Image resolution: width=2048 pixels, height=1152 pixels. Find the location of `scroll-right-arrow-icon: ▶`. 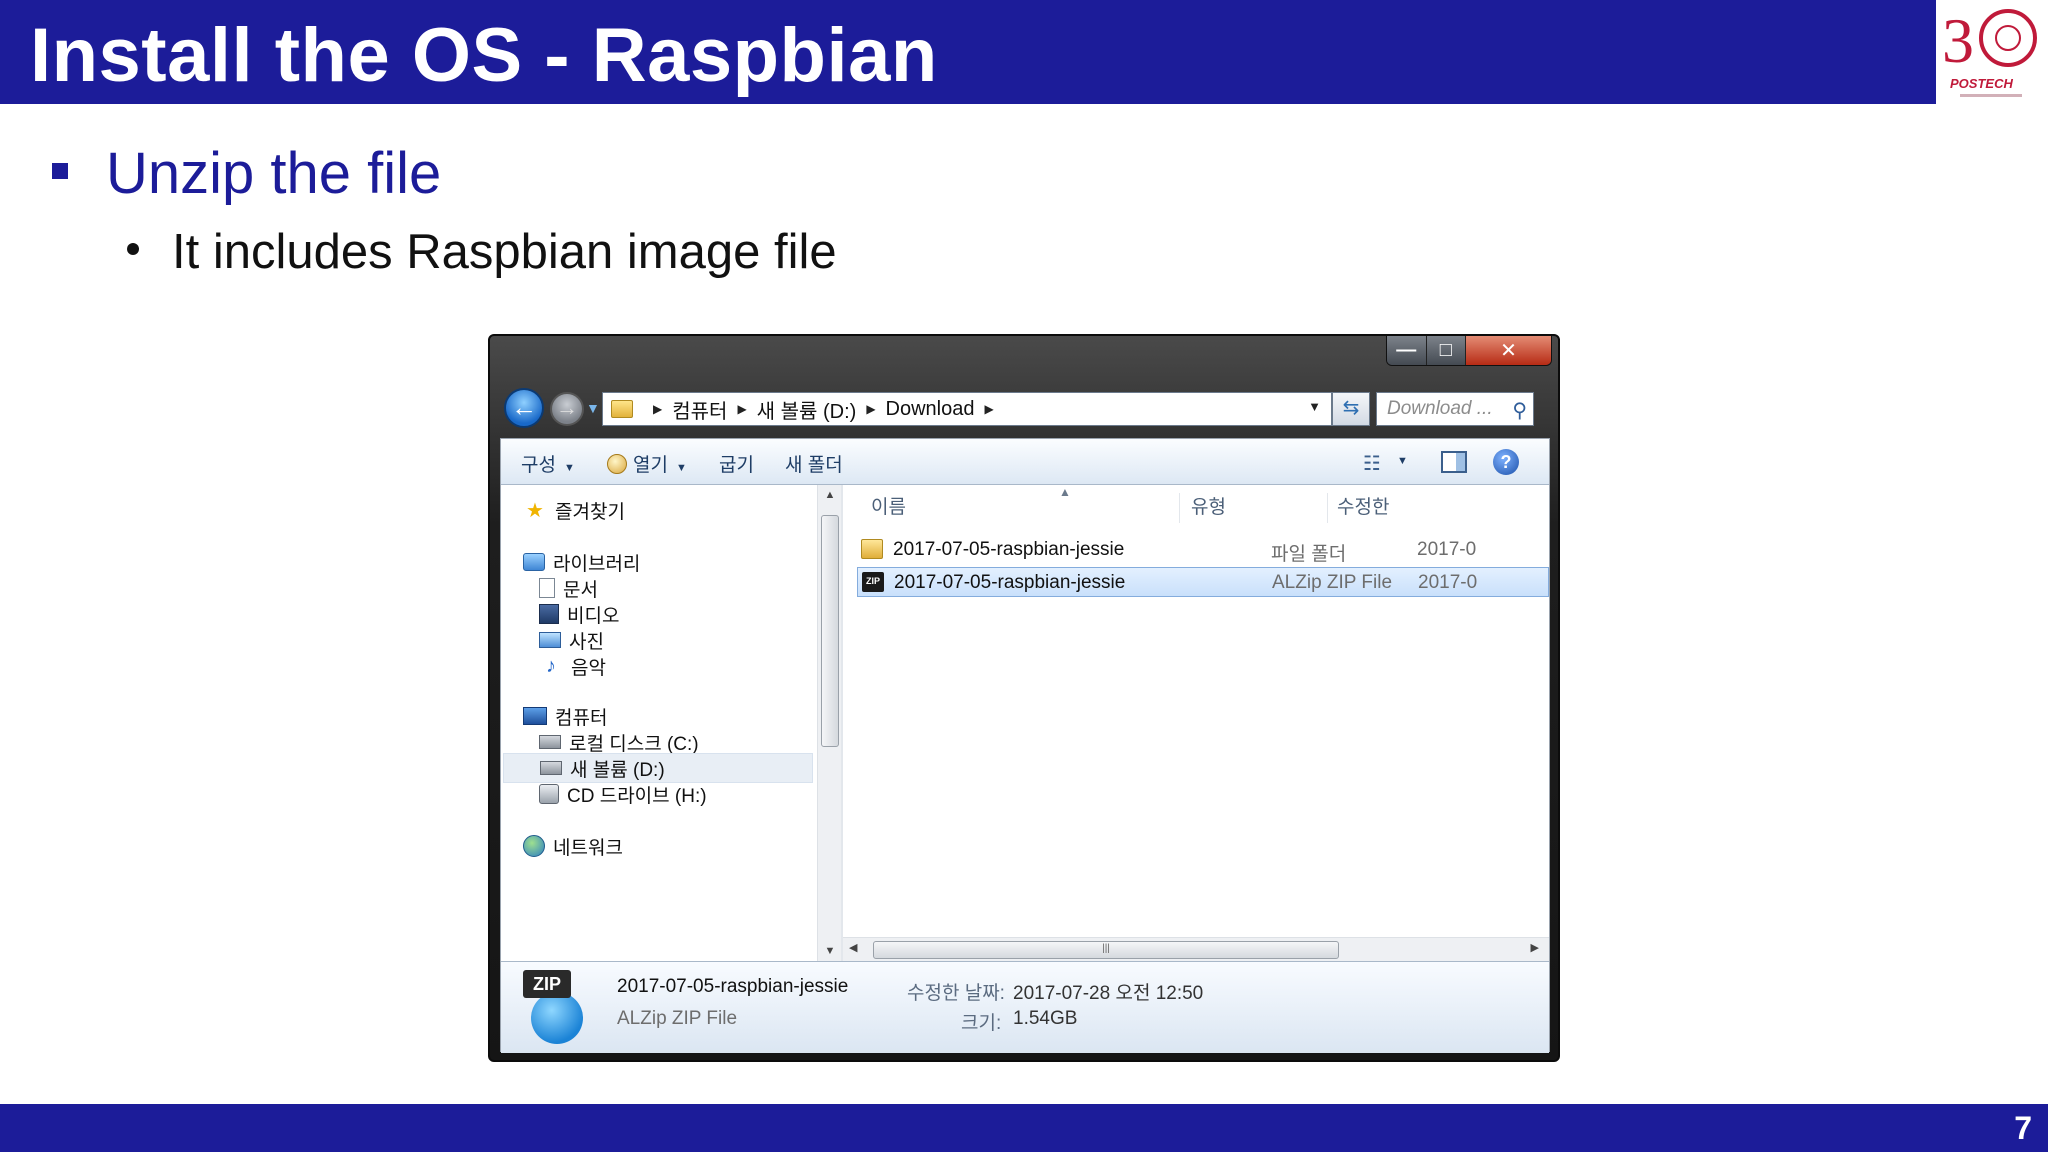

scroll-right-arrow-icon: ▶ is located at coordinates (1535, 947).